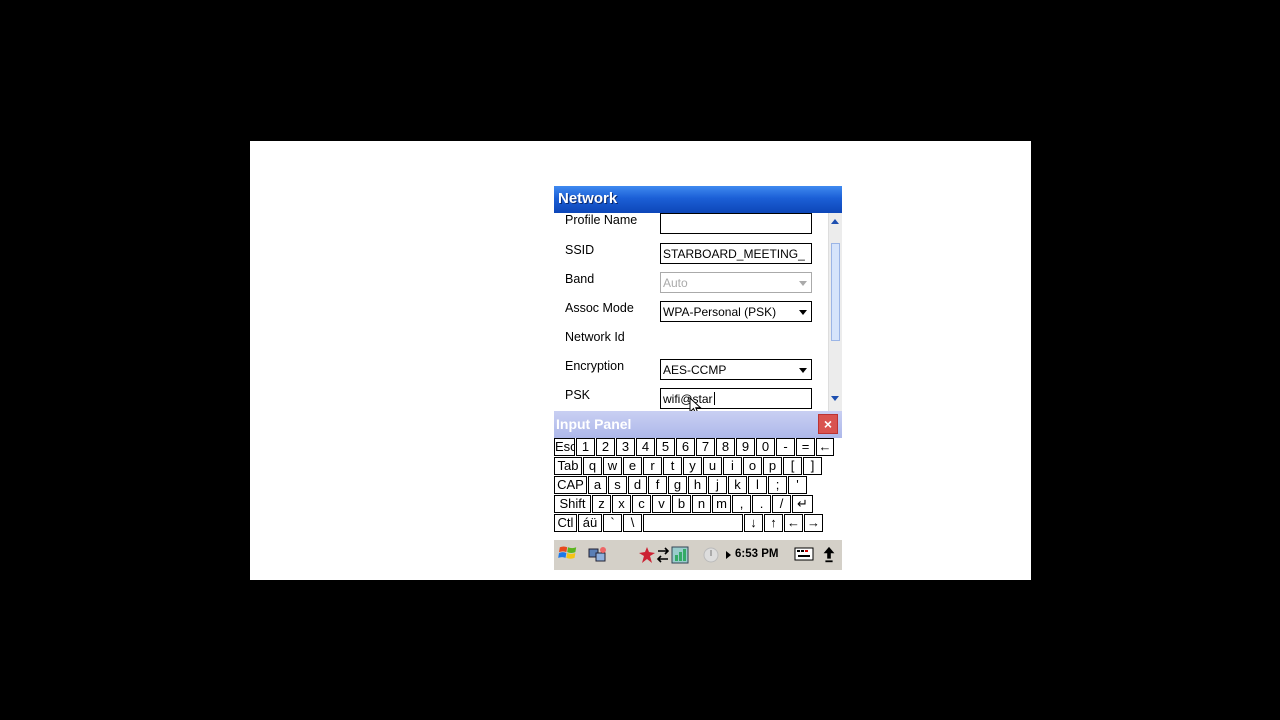  Describe the element at coordinates (657, 485) in the screenshot. I see `key-f: f` at that location.